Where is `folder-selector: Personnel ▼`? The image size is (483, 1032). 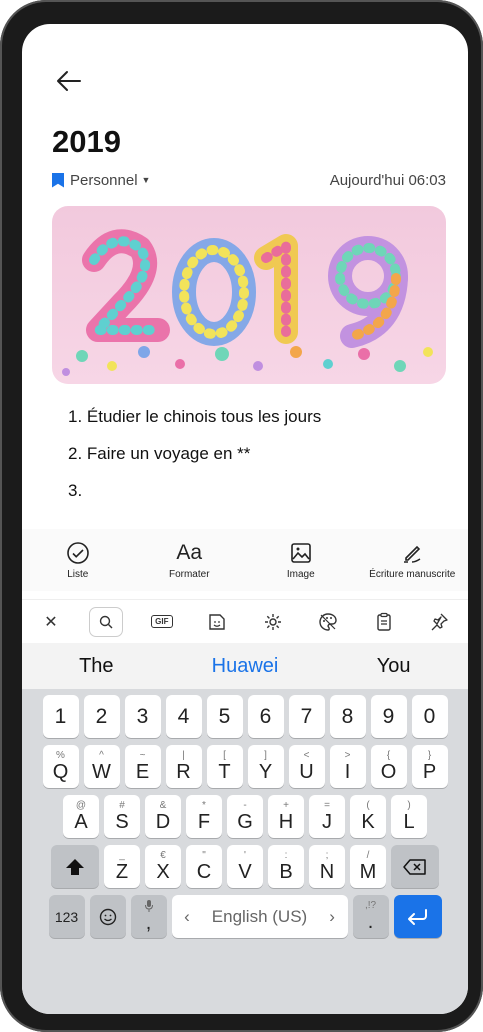 folder-selector: Personnel ▼ is located at coordinates (101, 180).